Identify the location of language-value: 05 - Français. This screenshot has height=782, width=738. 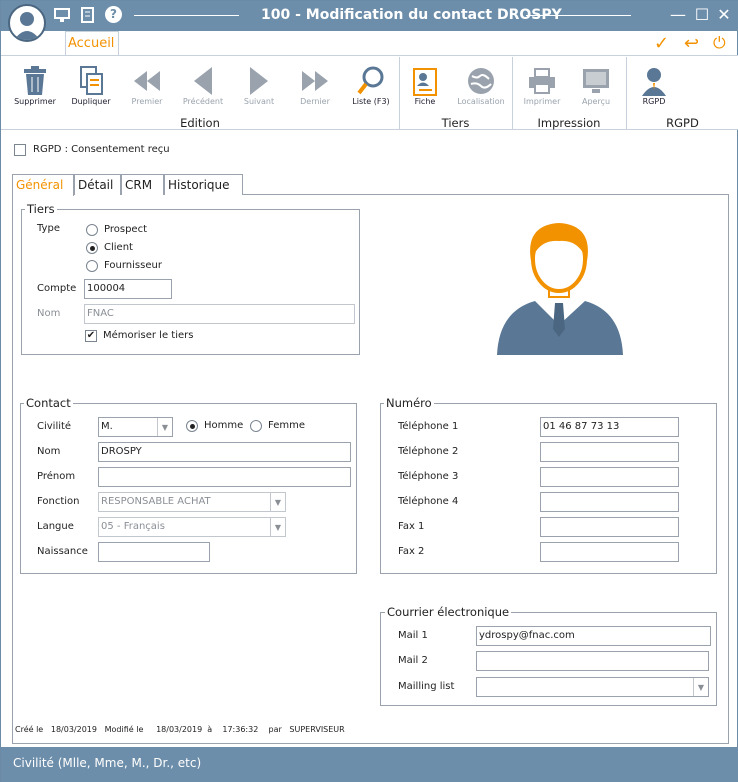
(133, 526).